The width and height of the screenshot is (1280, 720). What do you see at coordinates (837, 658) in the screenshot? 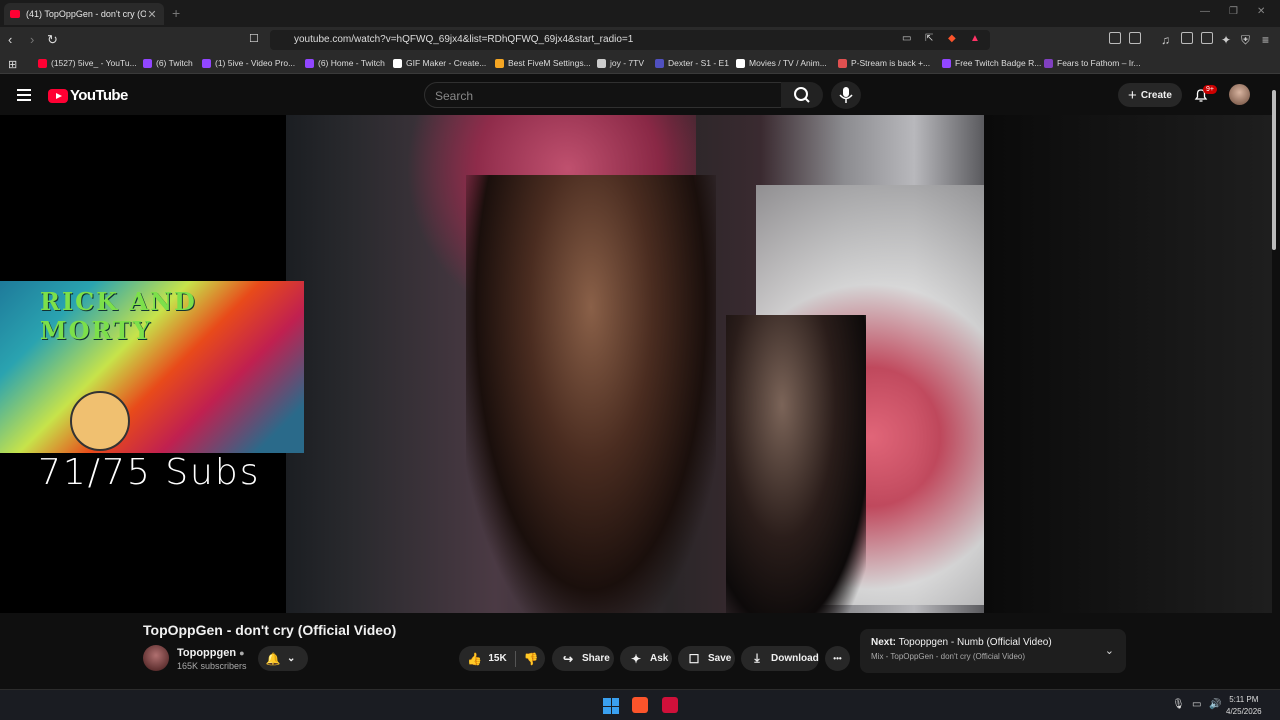
I see `more-actions-button: •••` at bounding box center [837, 658].